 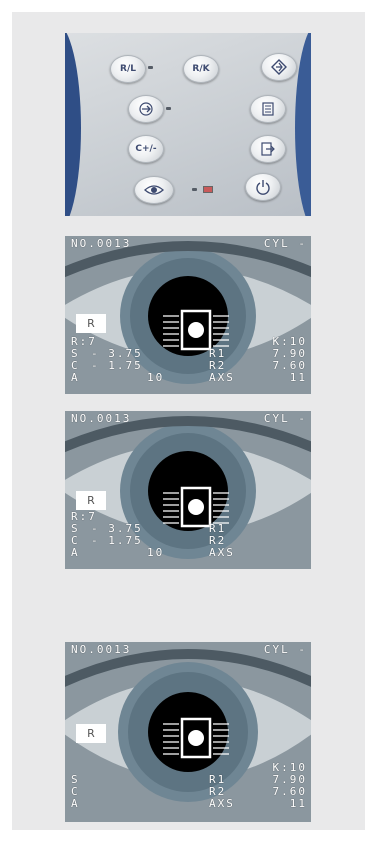 What do you see at coordinates (188, 124) in the screenshot?
I see `control-panel: R/L R/K C+/-` at bounding box center [188, 124].